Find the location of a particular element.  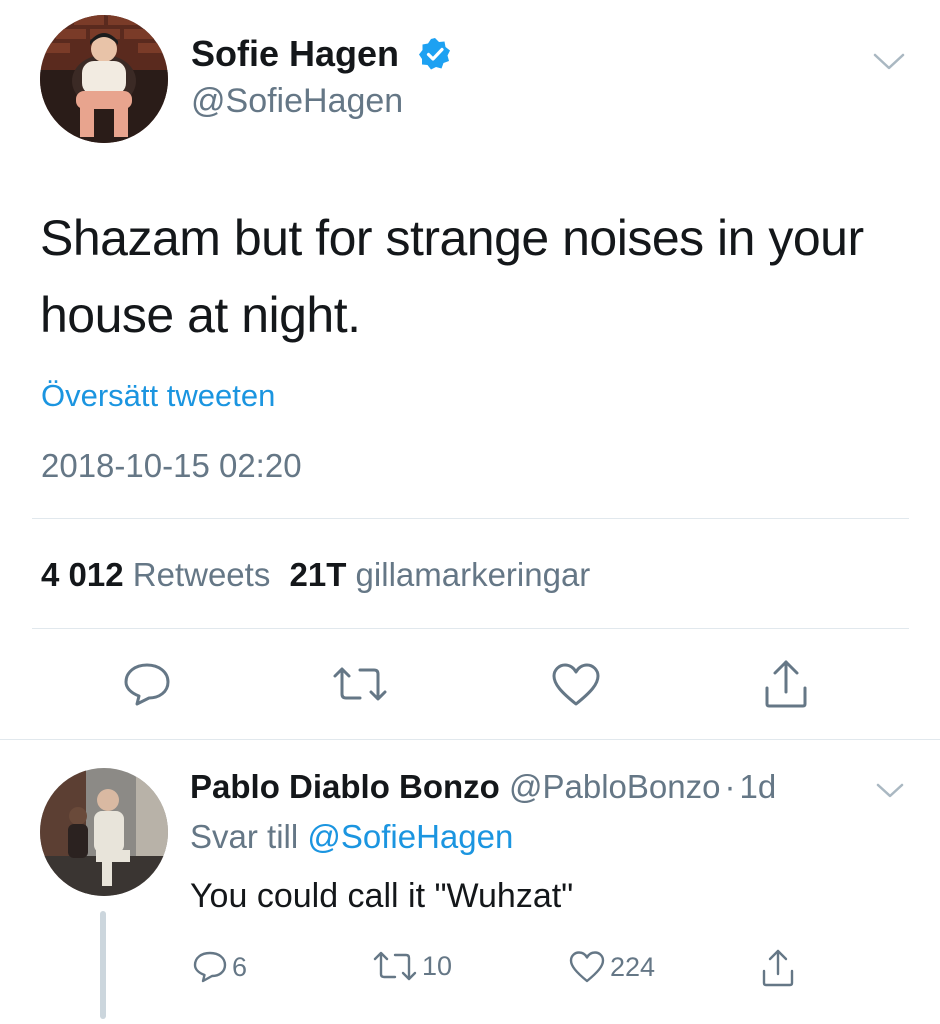

author-avatar is located at coordinates (104, 79).